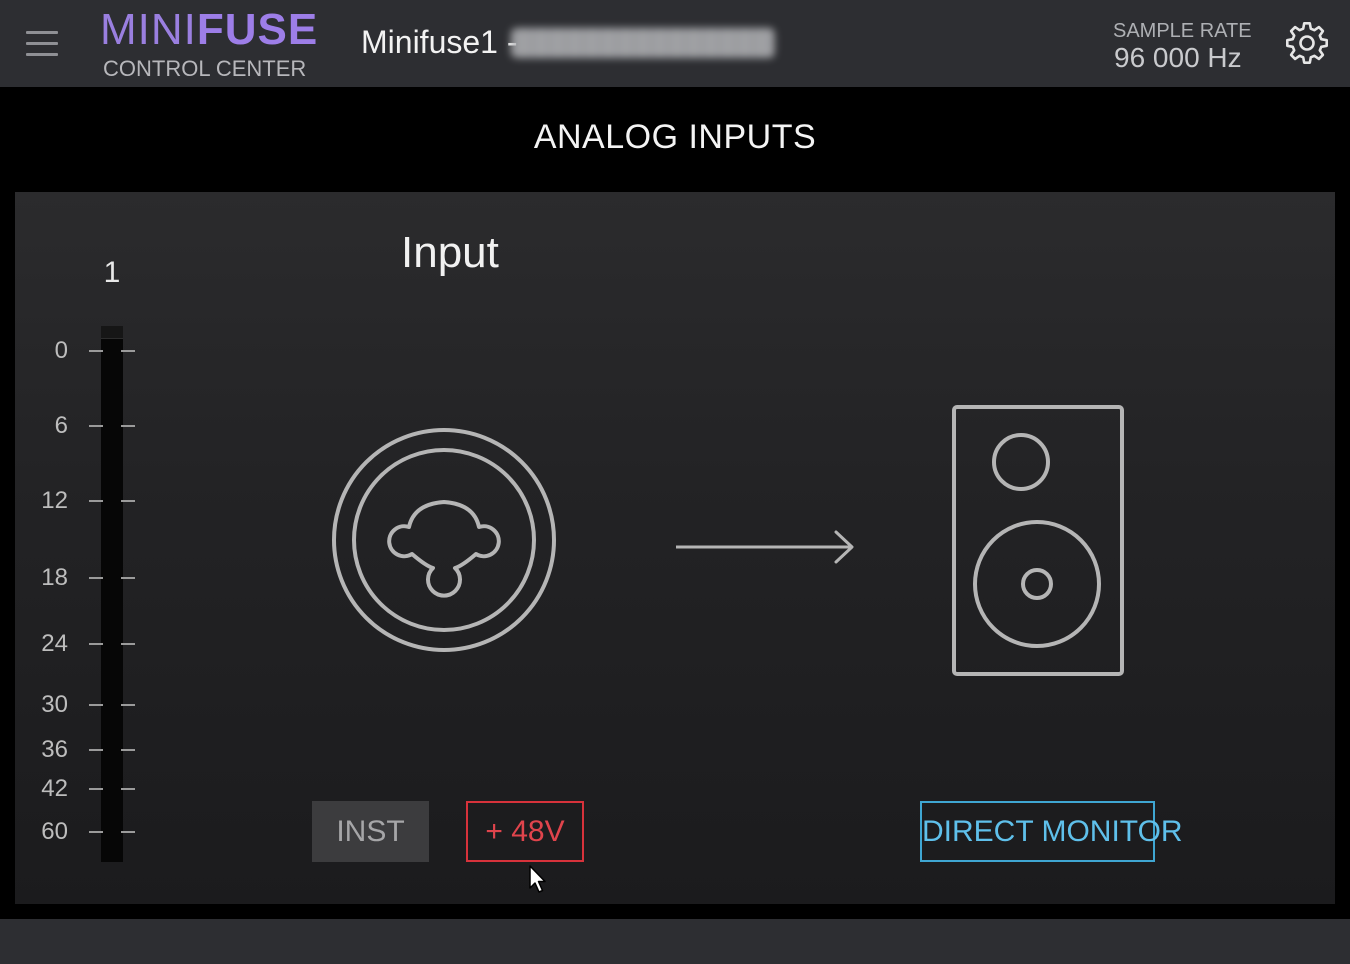  What do you see at coordinates (1182, 31) in the screenshot?
I see `sample-rate-label: SAMPLE RATE` at bounding box center [1182, 31].